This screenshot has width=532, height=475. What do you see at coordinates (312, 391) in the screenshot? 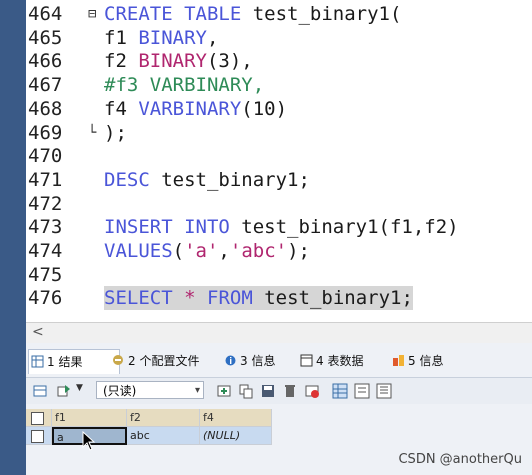
I see `cancel-icon` at bounding box center [312, 391].